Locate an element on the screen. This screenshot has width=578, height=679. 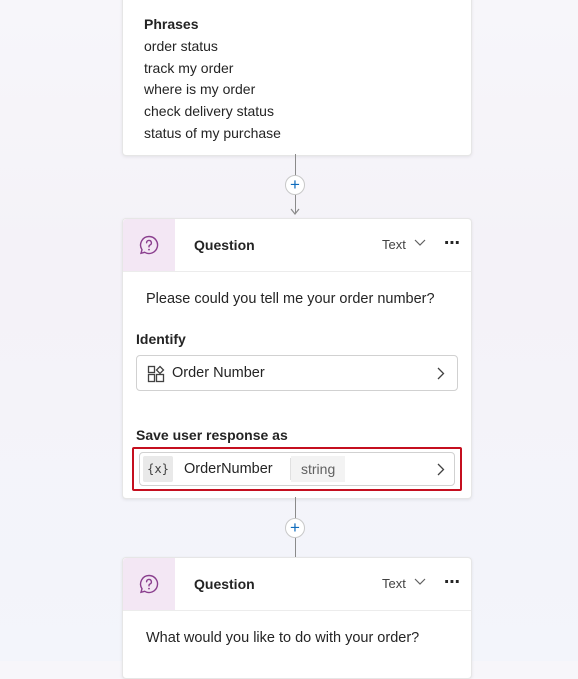
highlight-box: {x} OrderNumber string is located at coordinates (297, 469).